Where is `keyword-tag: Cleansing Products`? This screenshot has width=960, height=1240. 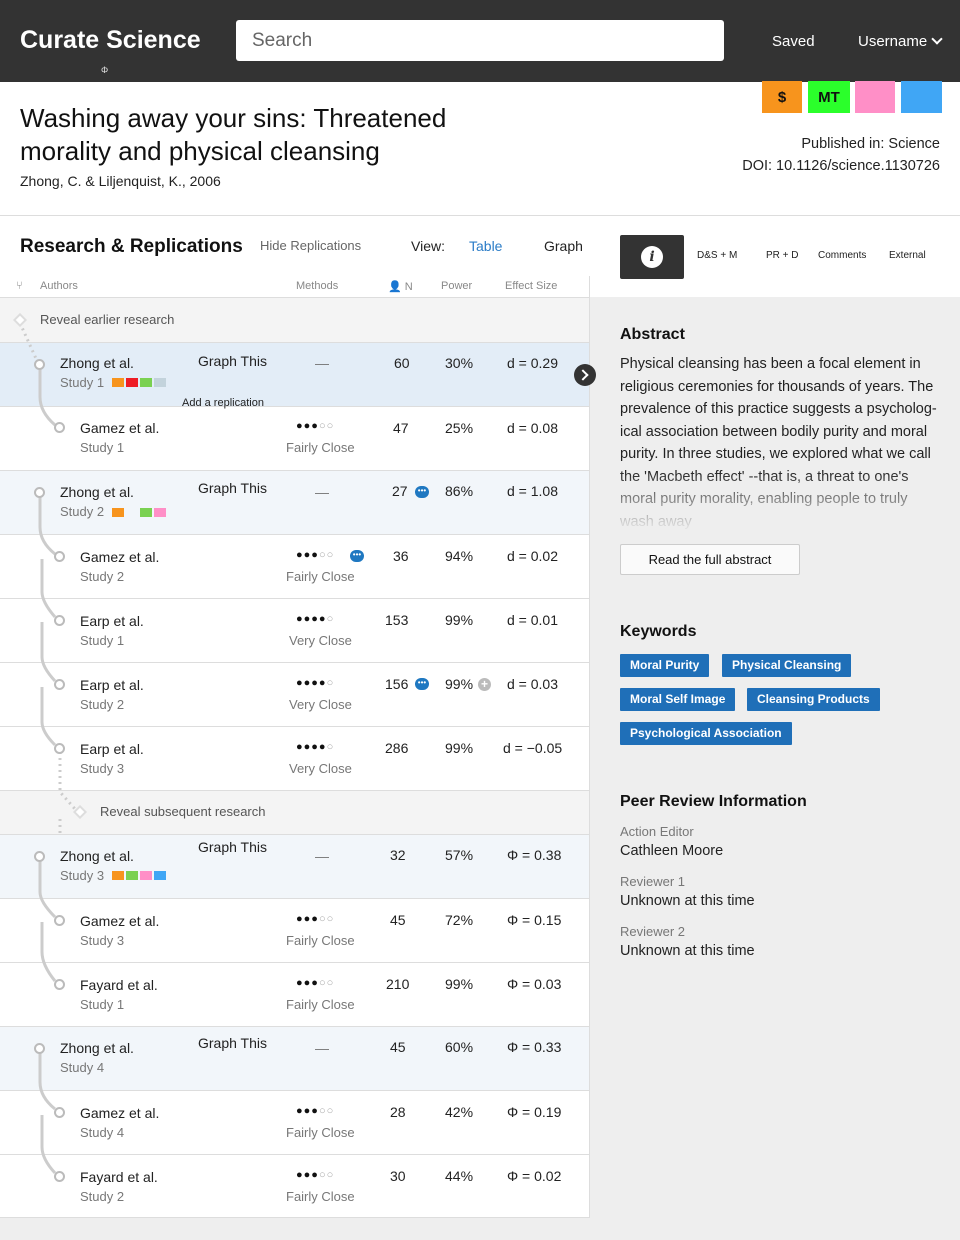 keyword-tag: Cleansing Products is located at coordinates (813, 699).